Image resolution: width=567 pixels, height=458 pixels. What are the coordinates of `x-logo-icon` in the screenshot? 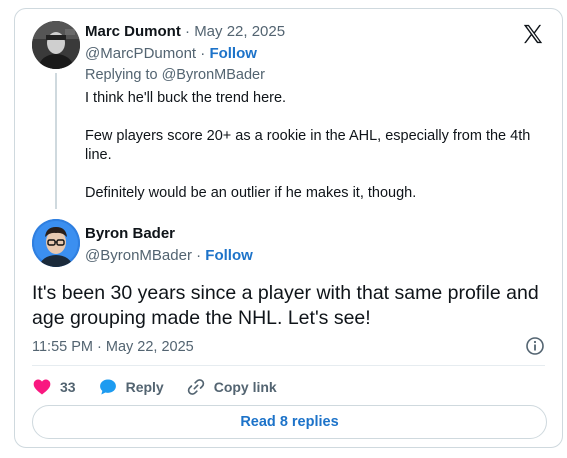 It's located at (533, 34).